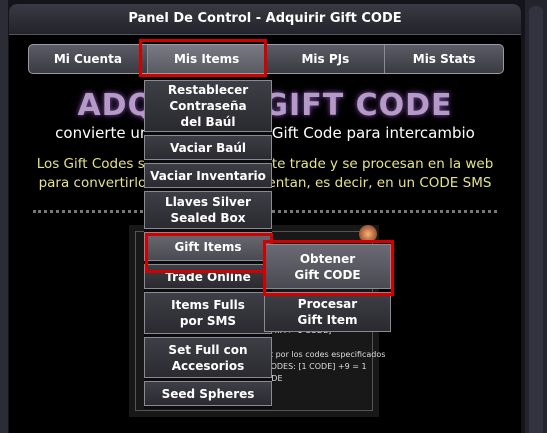 Image resolution: width=547 pixels, height=433 pixels. What do you see at coordinates (4, 216) in the screenshot?
I see `left-edge` at bounding box center [4, 216].